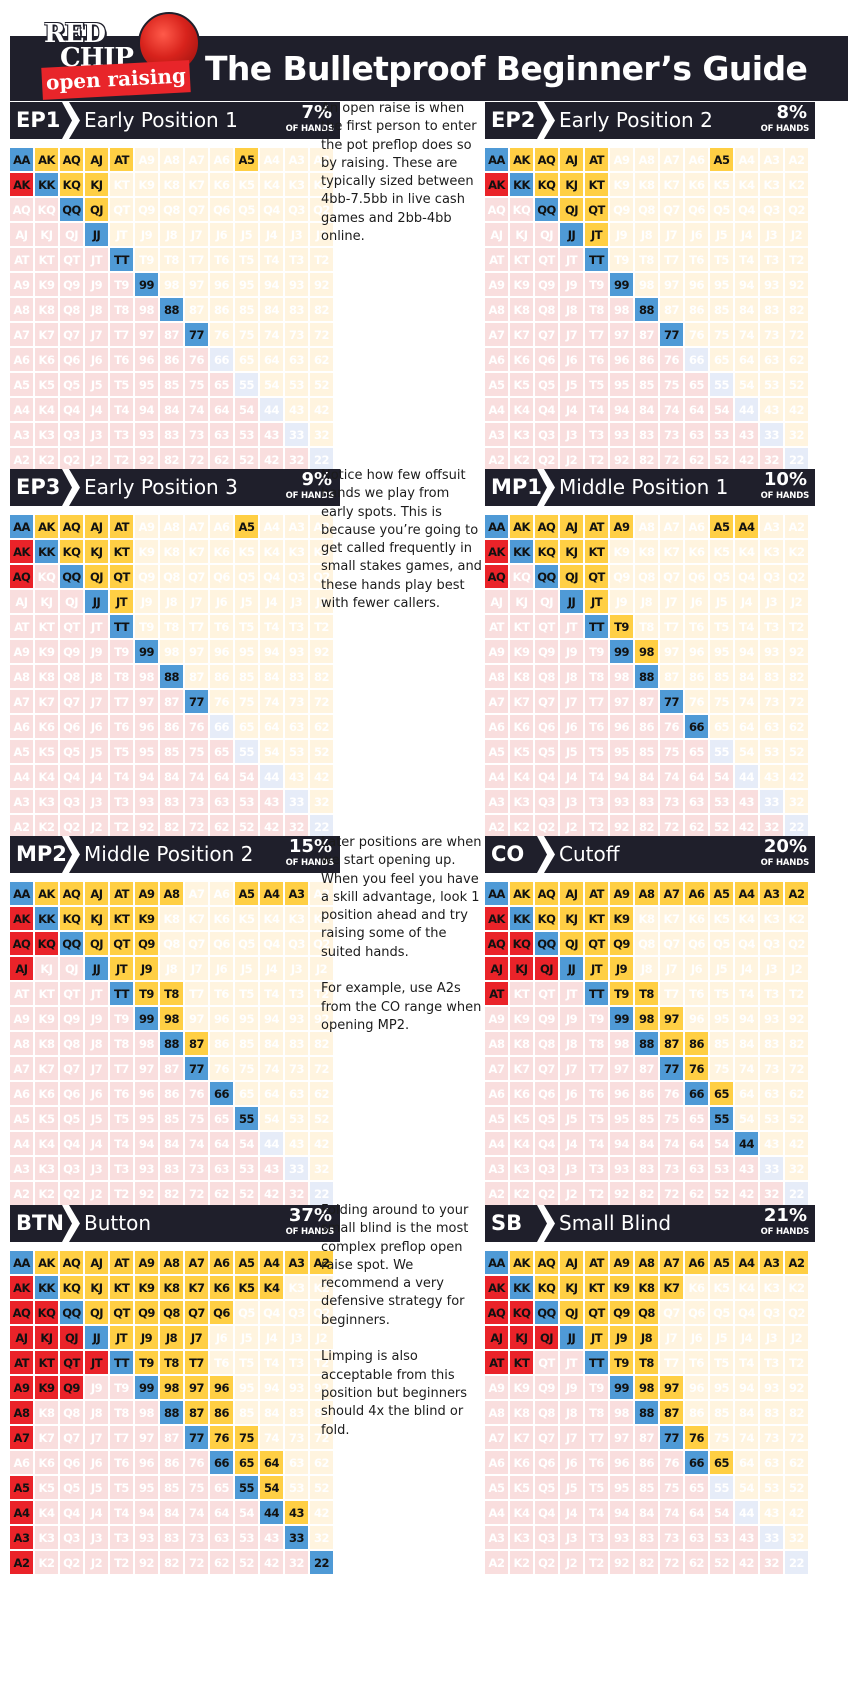  What do you see at coordinates (671, 1487) in the screenshot?
I see `hand-cell-75o: 75` at bounding box center [671, 1487].